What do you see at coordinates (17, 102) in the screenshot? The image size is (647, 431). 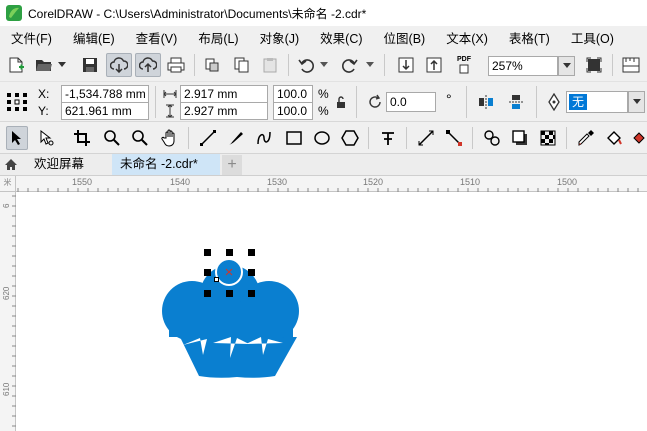 I see `object-origin-icon` at bounding box center [17, 102].